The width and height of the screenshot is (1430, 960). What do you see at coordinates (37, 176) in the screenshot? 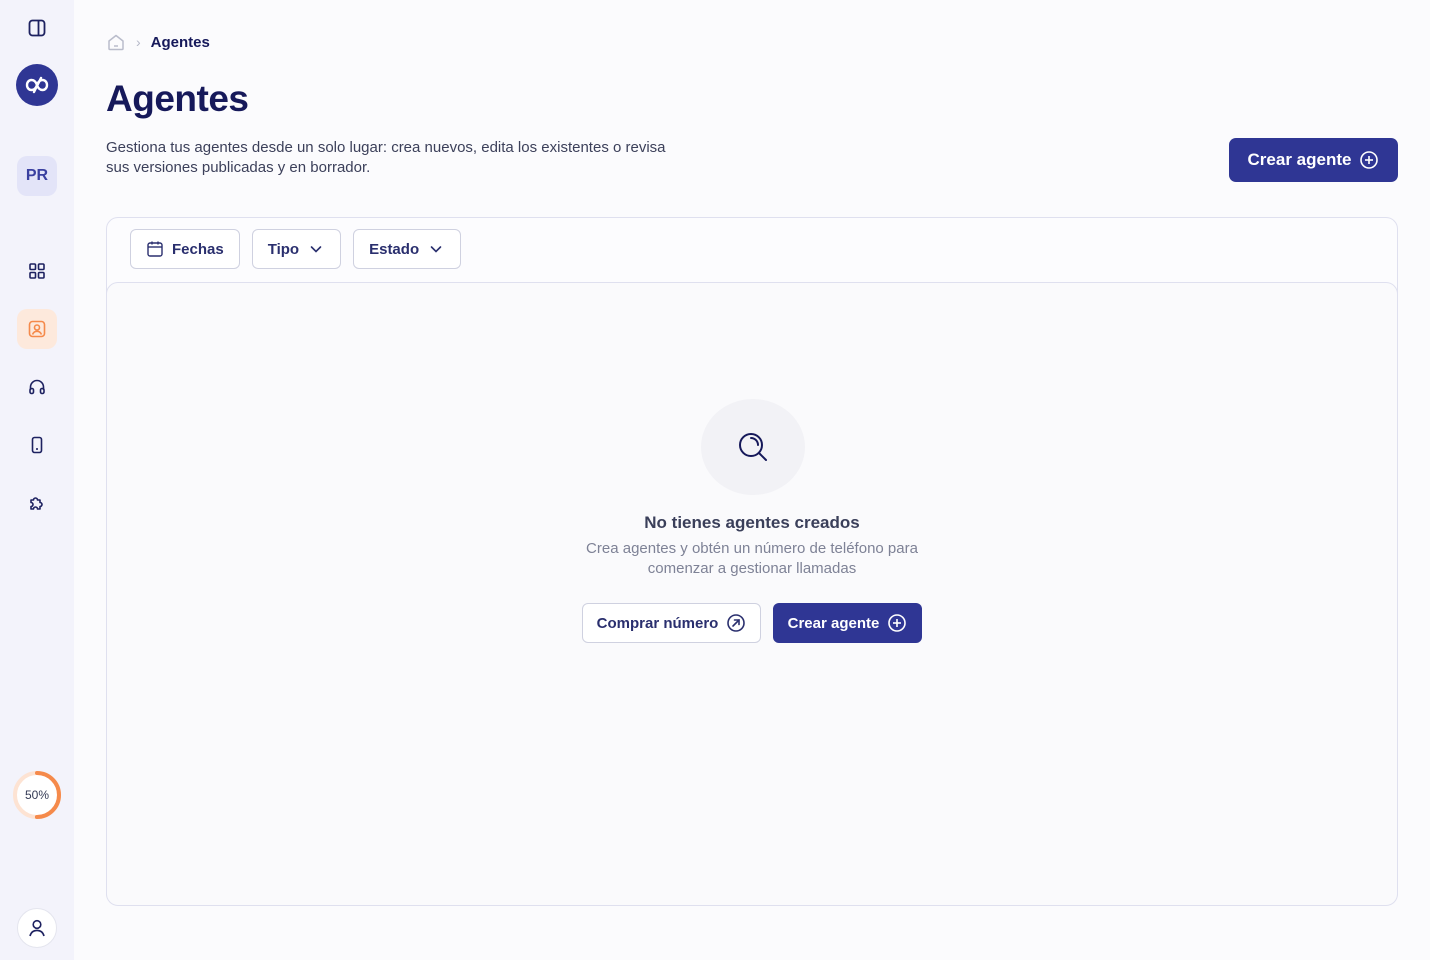
I see `workspace-avatar: PR` at bounding box center [37, 176].